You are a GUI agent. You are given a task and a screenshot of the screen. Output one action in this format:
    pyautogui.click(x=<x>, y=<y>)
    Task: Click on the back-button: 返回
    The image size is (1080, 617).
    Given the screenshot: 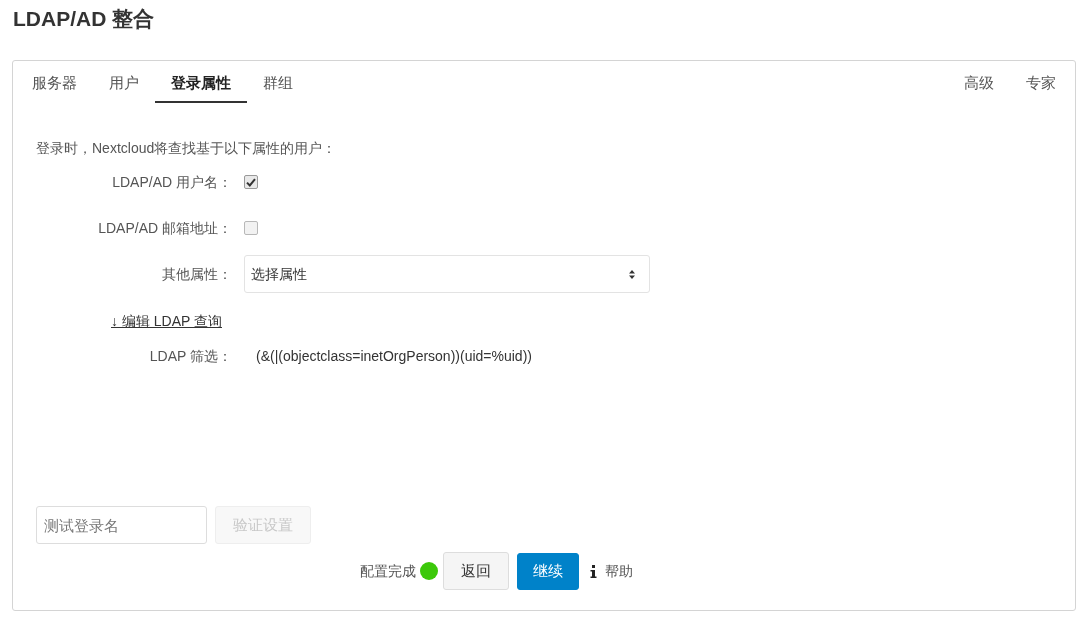 What is the action you would take?
    pyautogui.click(x=476, y=571)
    